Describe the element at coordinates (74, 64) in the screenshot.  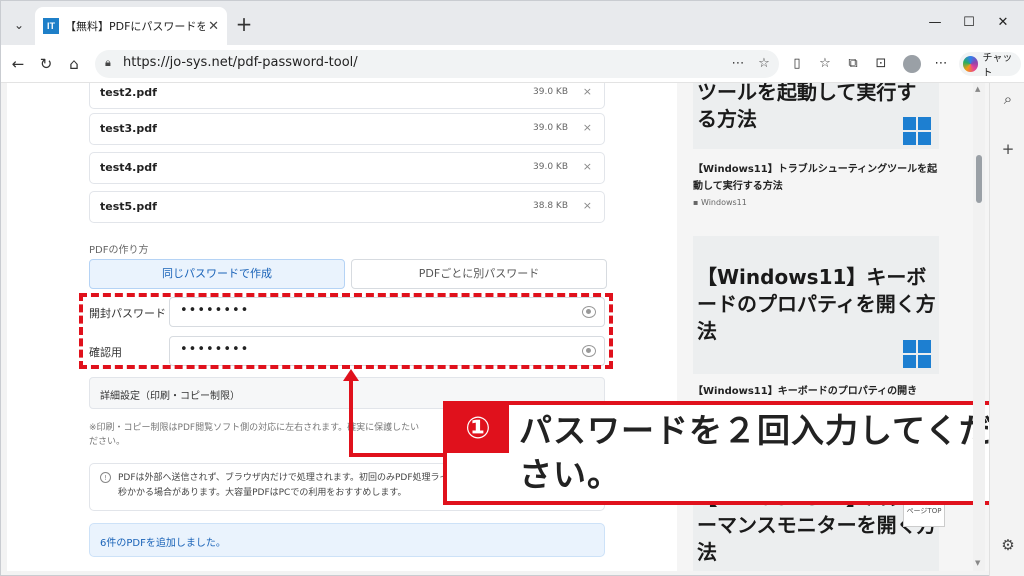
I see `home-icon: ⌂` at that location.